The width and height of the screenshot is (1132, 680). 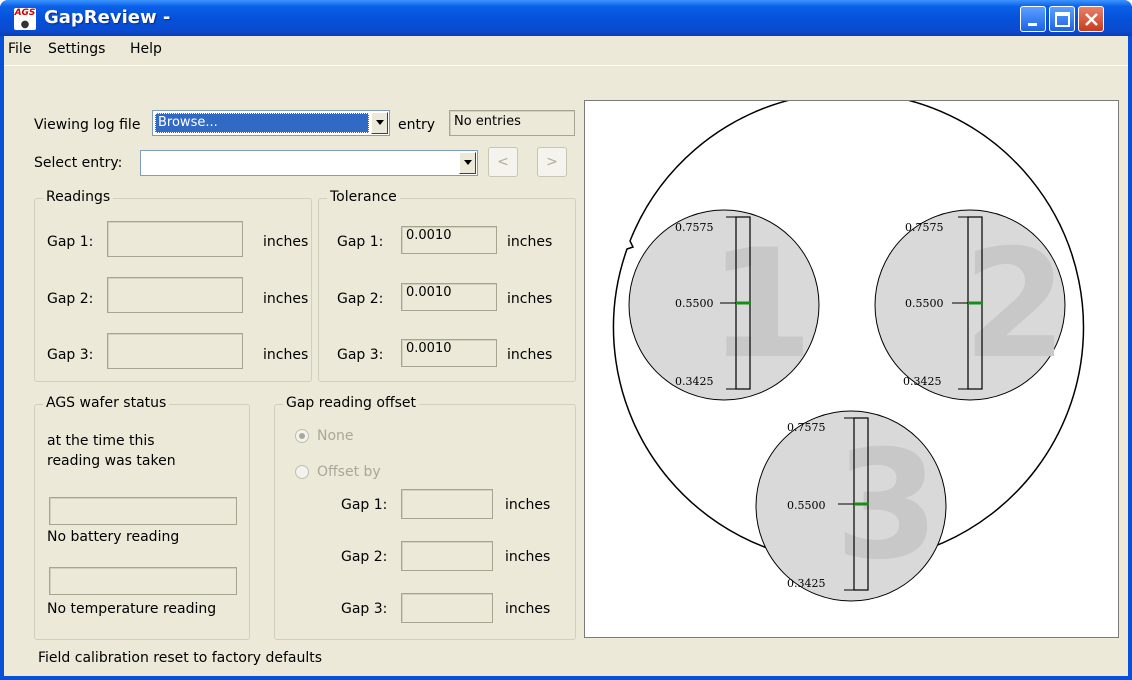 What do you see at coordinates (309, 163) in the screenshot?
I see `select-entry-combo` at bounding box center [309, 163].